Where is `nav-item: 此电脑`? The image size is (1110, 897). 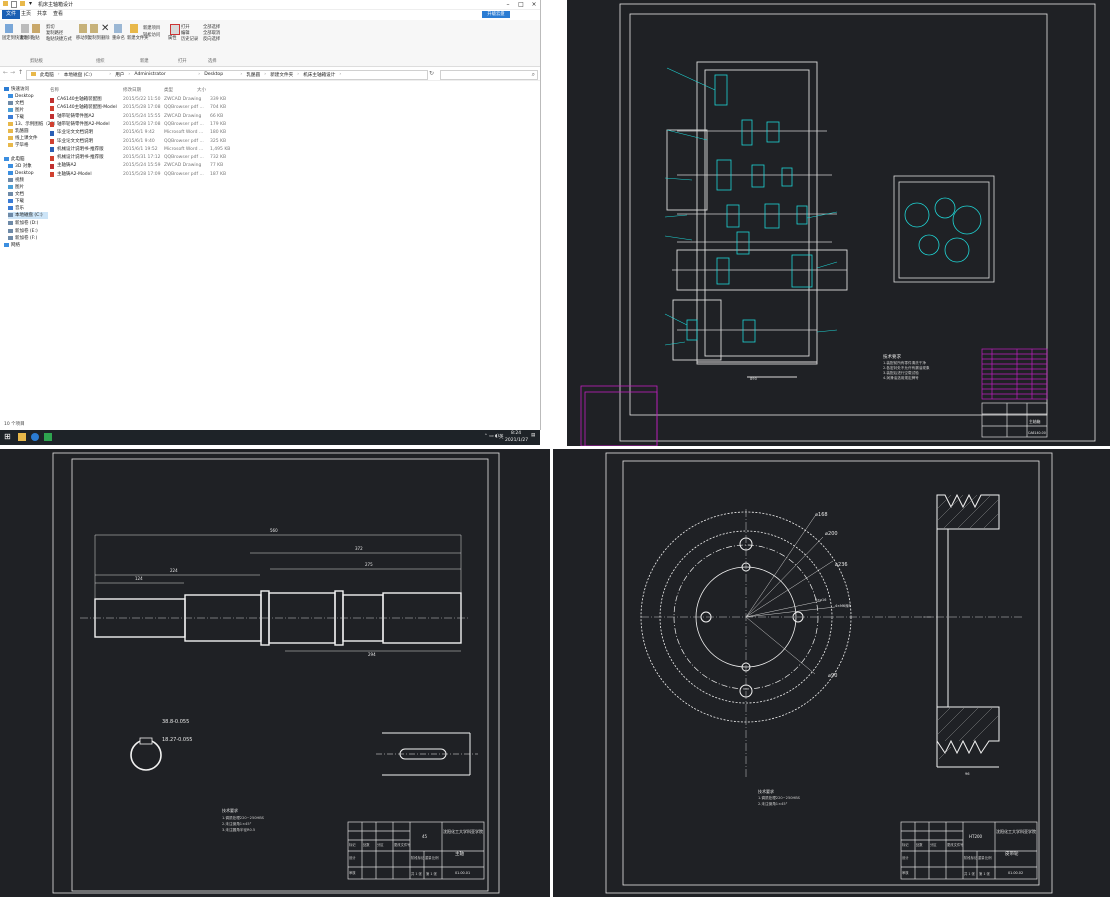
nav-item: 此电脑 is located at coordinates (14, 159).